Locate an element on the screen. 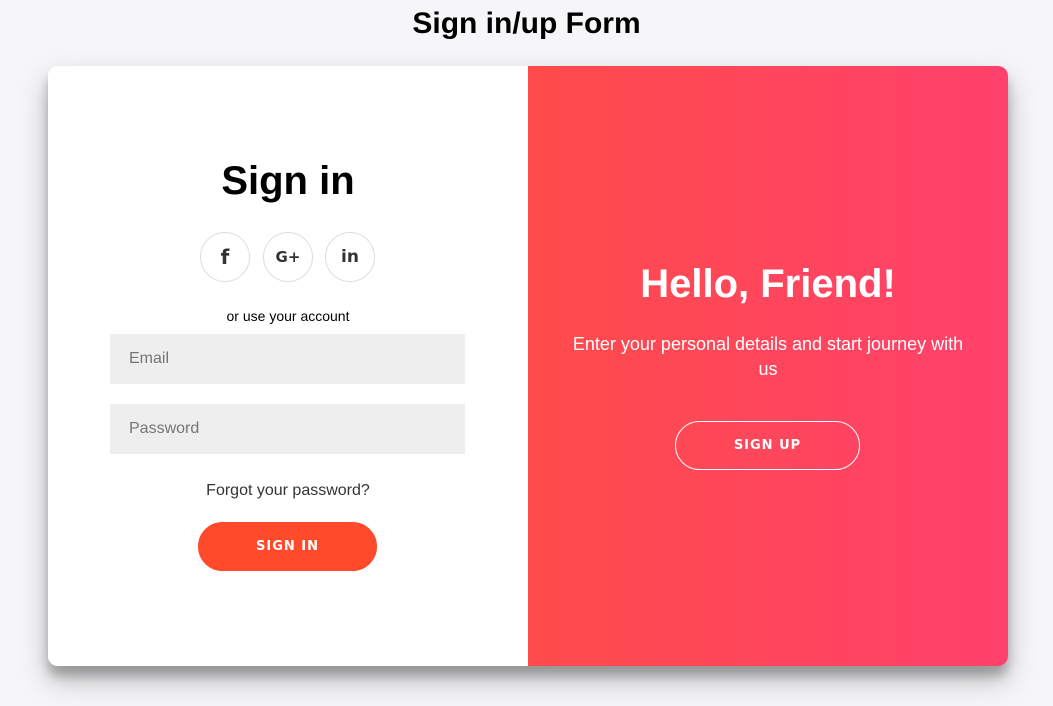  social-login-row: f G+ in is located at coordinates (288, 257).